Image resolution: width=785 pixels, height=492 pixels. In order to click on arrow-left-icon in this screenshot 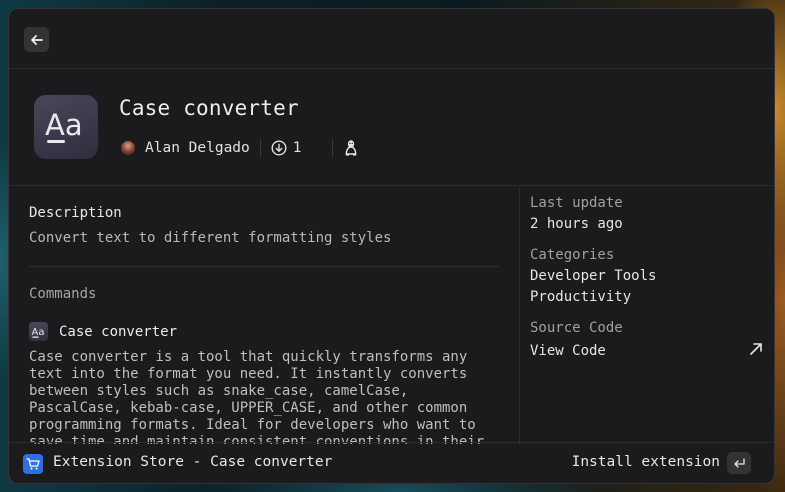, I will do `click(36, 39)`.